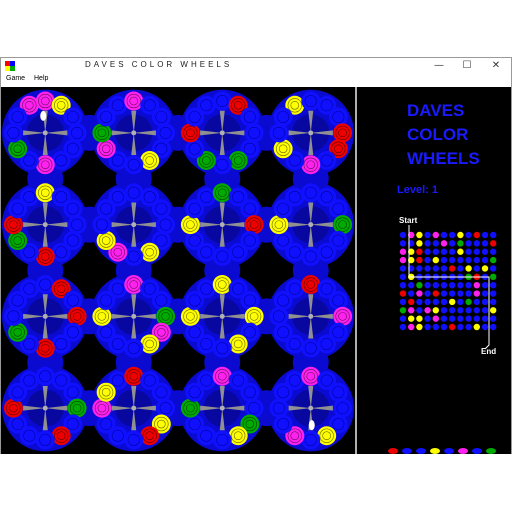 This screenshot has height=512, width=512. What do you see at coordinates (15, 78) in the screenshot?
I see `menu-game: Game` at bounding box center [15, 78].